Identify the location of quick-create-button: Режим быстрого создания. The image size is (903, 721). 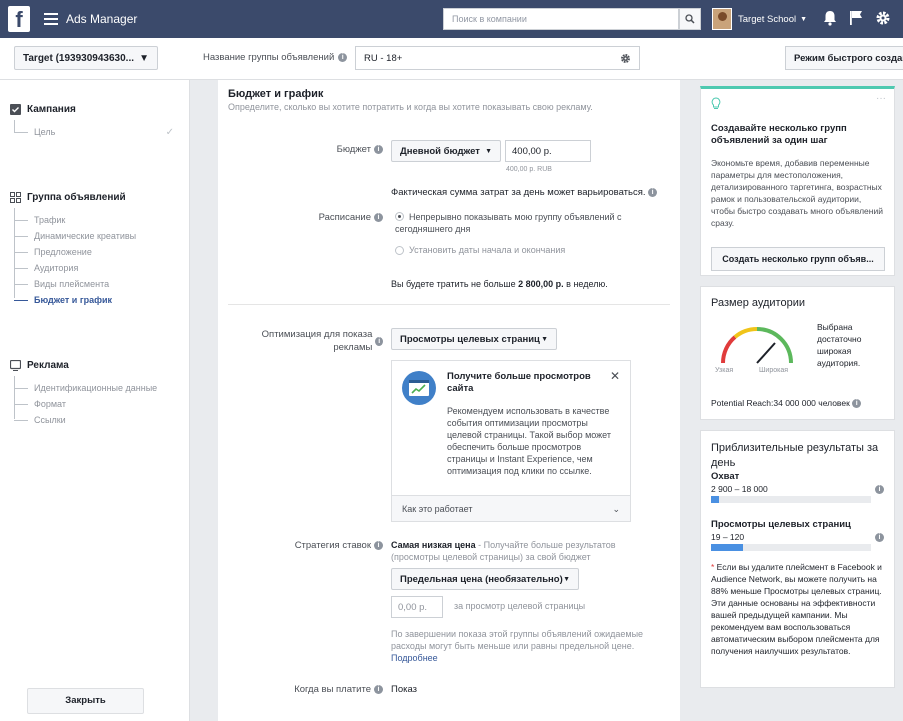
(844, 58).